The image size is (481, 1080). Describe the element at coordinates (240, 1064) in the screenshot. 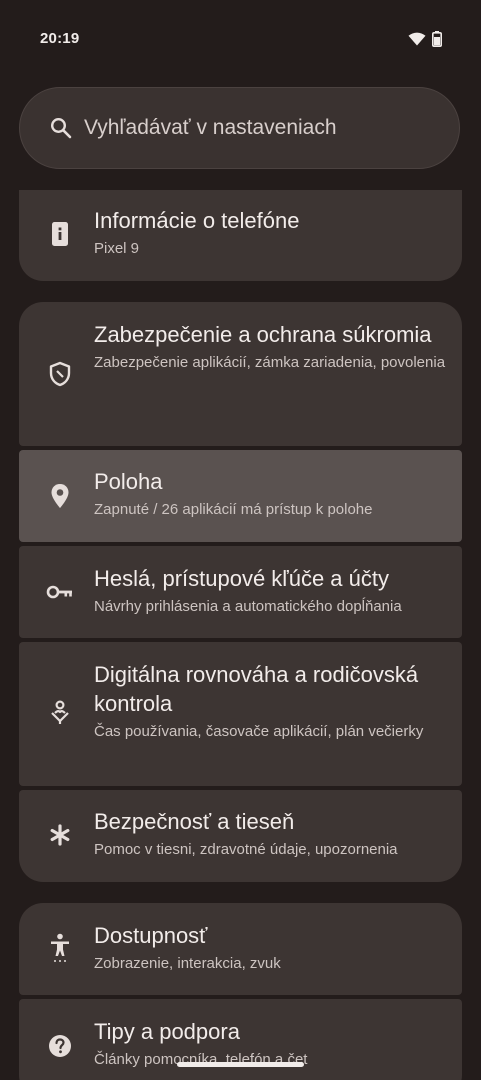

I see `home-indicator` at that location.